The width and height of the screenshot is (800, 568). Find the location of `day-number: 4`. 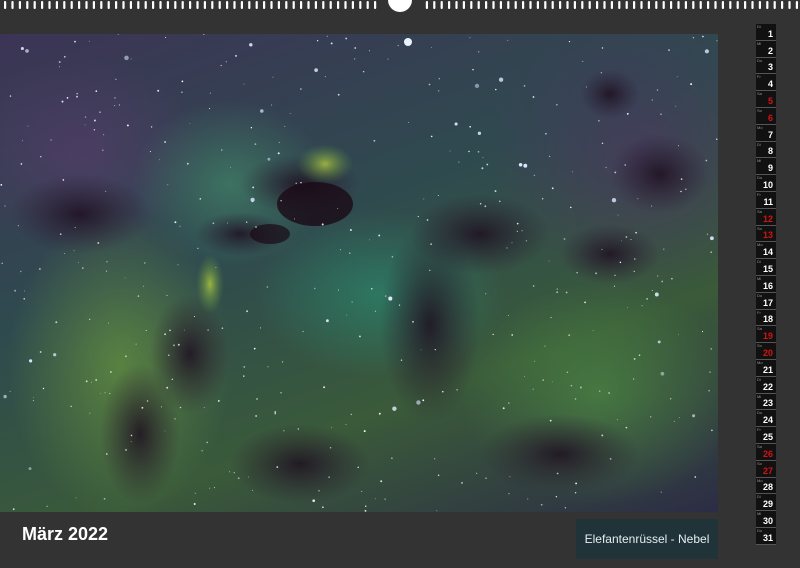

day-number: 4 is located at coordinates (770, 84).